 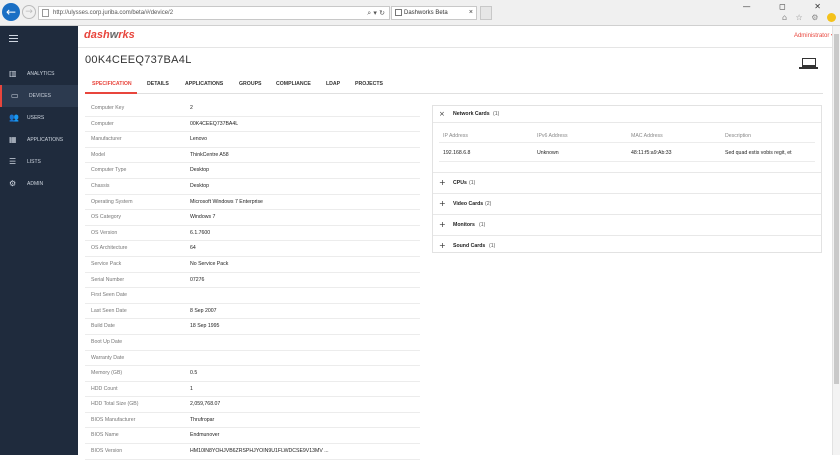 I want to click on spec-key: Build Date, so click(x=103, y=326).